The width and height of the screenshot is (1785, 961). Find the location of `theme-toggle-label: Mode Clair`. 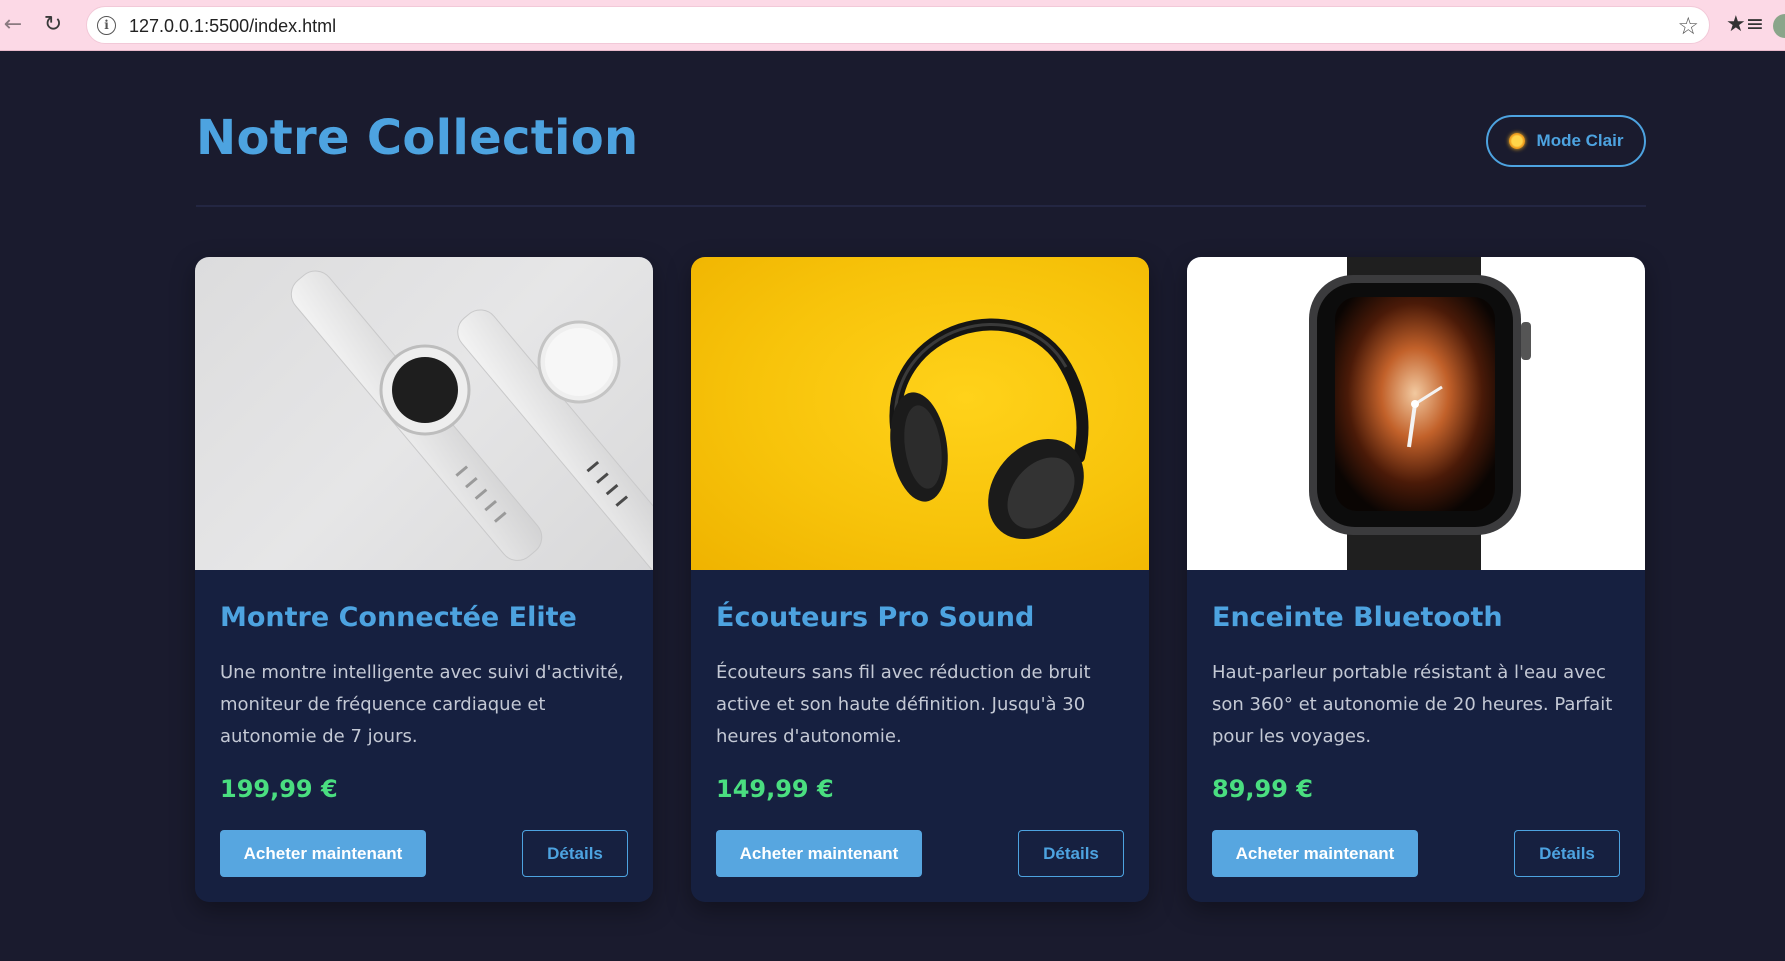

theme-toggle-label: Mode Clair is located at coordinates (1580, 140).